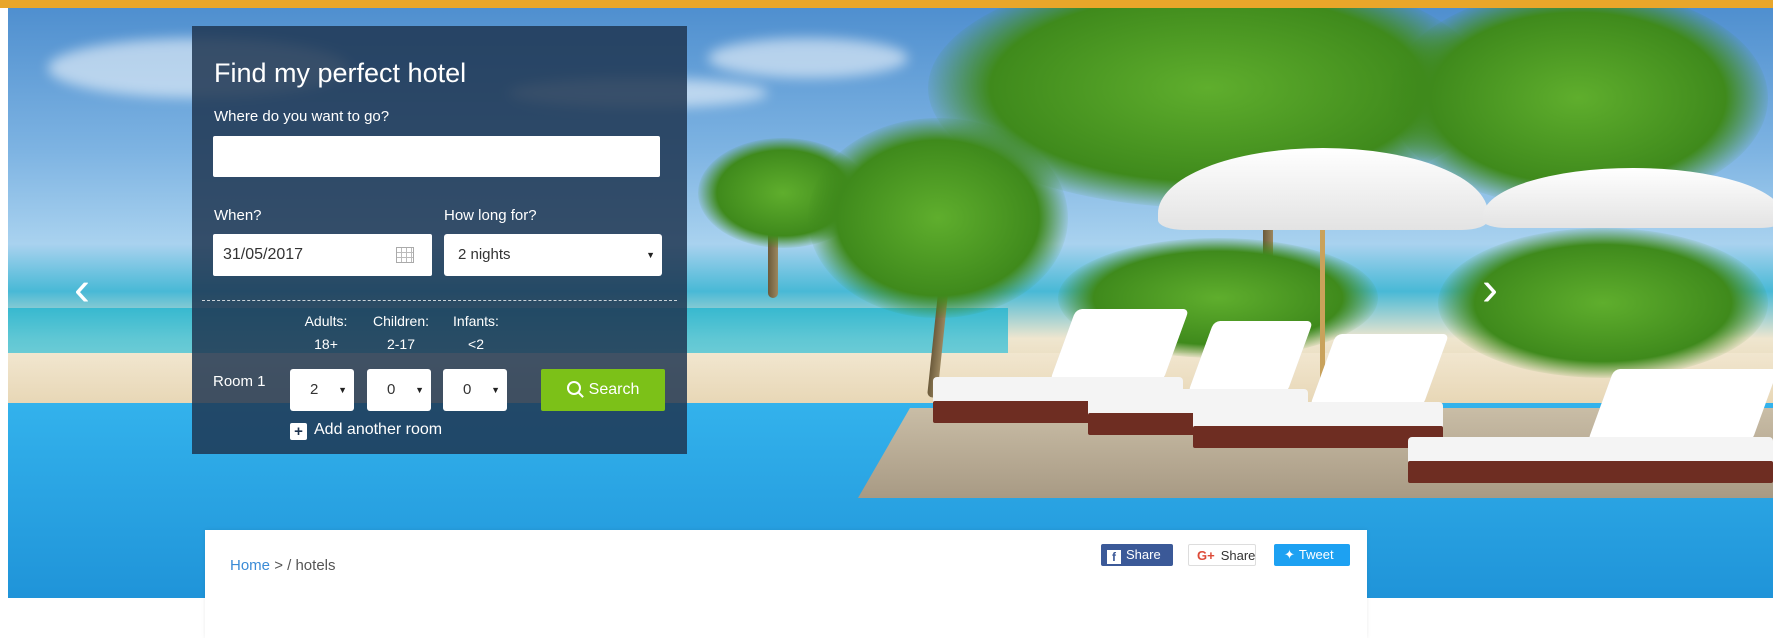 The image size is (1773, 638). What do you see at coordinates (436, 156) in the screenshot?
I see `destination-input` at bounding box center [436, 156].